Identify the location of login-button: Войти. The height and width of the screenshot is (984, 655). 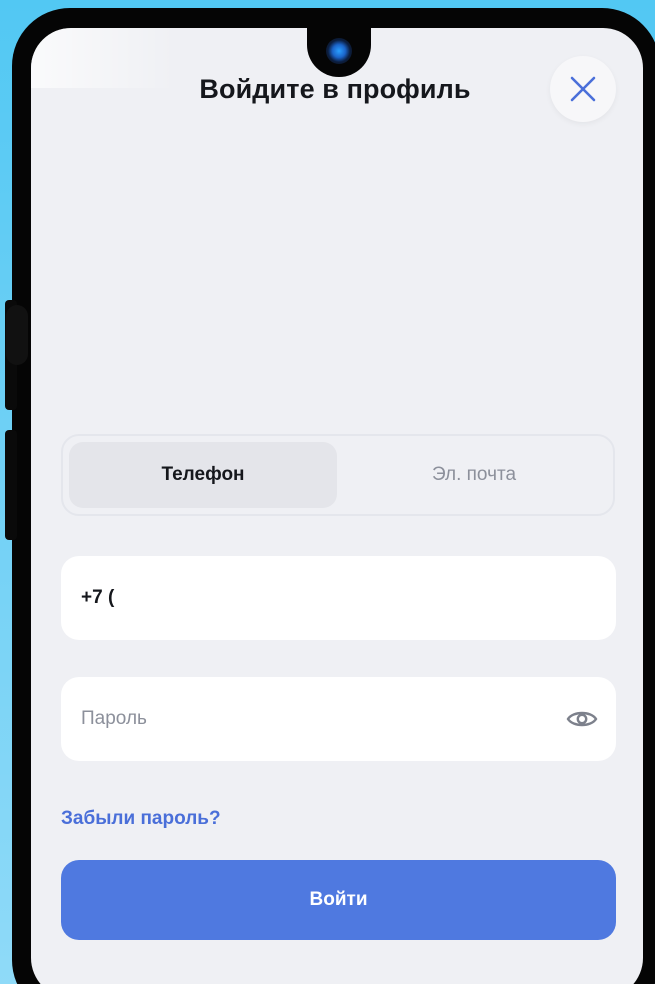
(338, 900).